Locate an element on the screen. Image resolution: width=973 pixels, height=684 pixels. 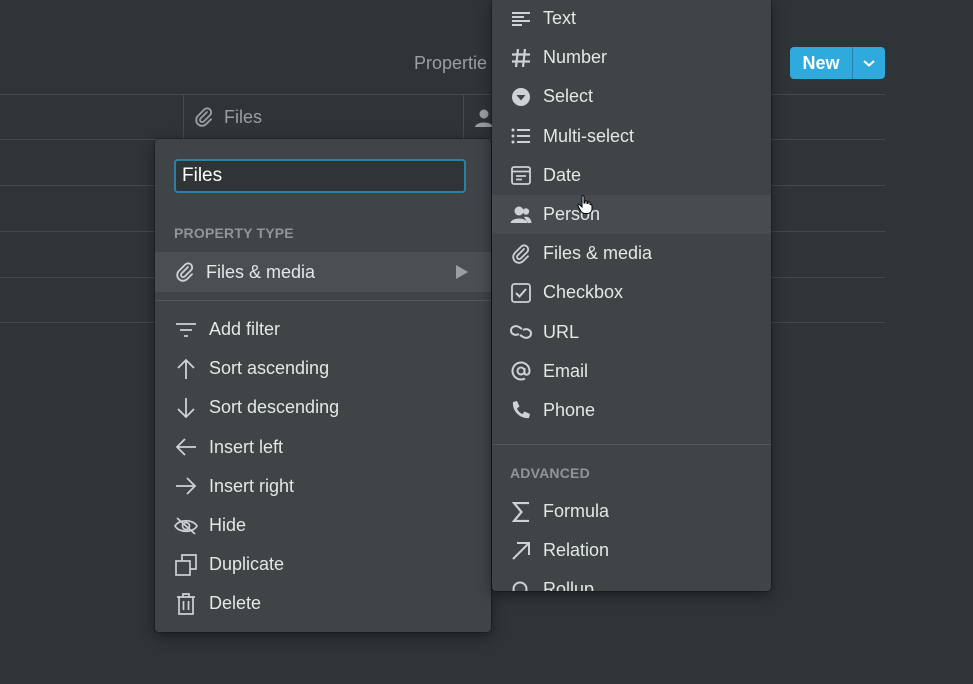
duplicate-label: Duplicate is located at coordinates (247, 564).